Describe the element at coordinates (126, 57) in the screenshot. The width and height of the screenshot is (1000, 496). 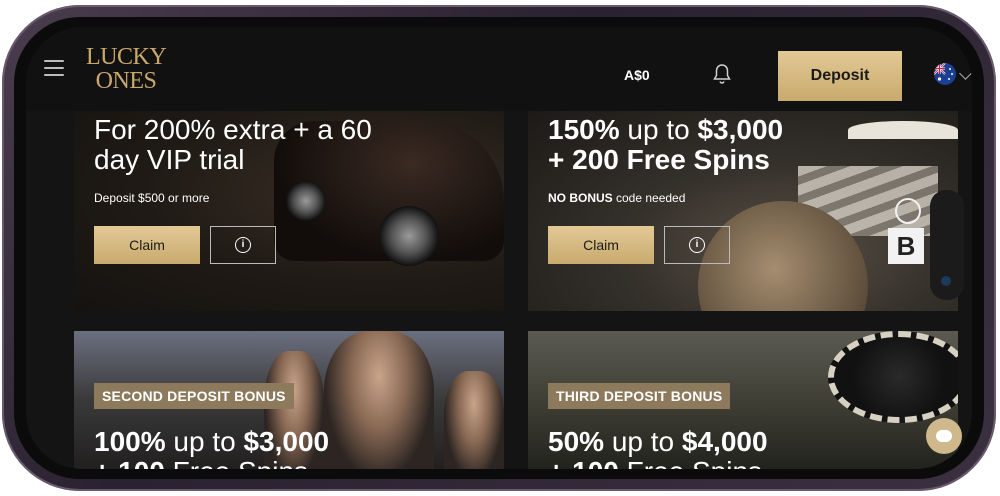
I see `logo-line-1: LUCKY` at that location.